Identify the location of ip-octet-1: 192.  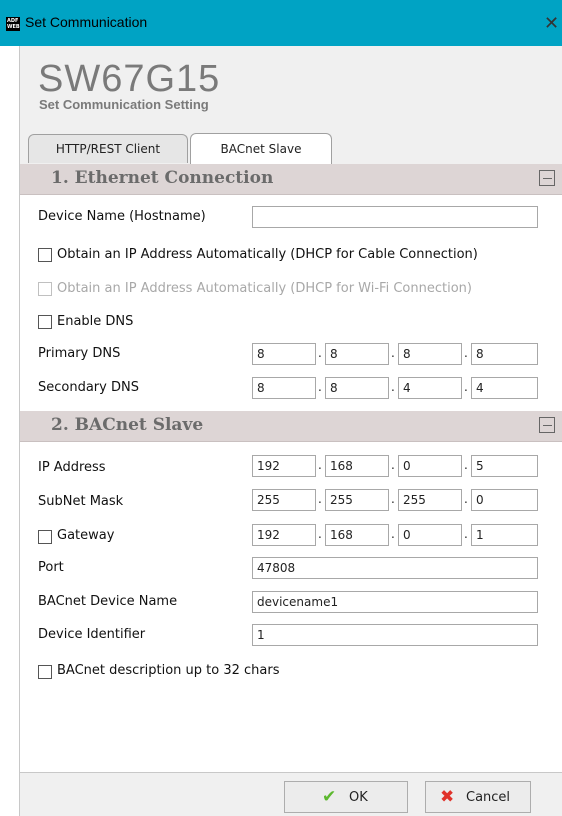
(284, 466).